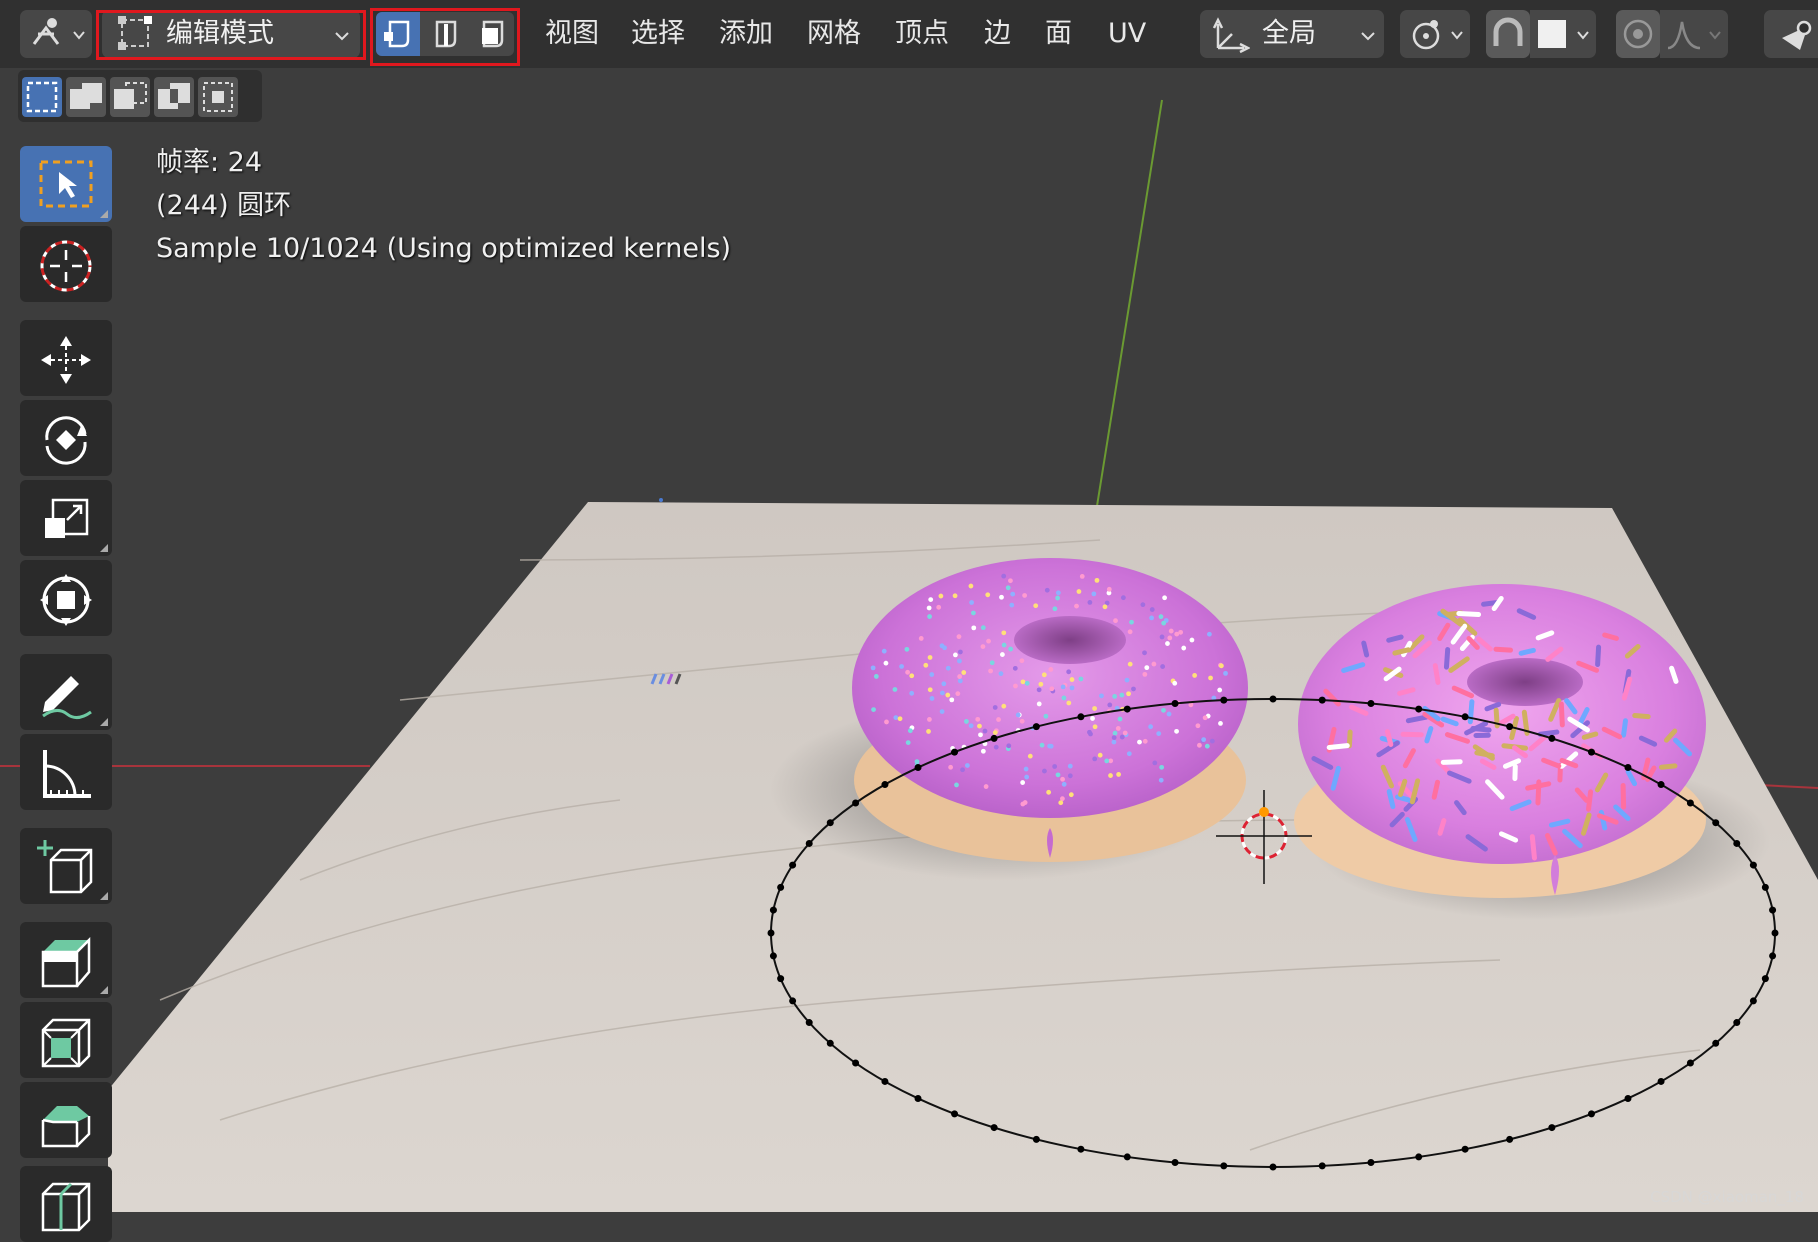 This screenshot has height=1242, width=1818. Describe the element at coordinates (1552, 34) in the screenshot. I see `snap-square-icon` at that location.